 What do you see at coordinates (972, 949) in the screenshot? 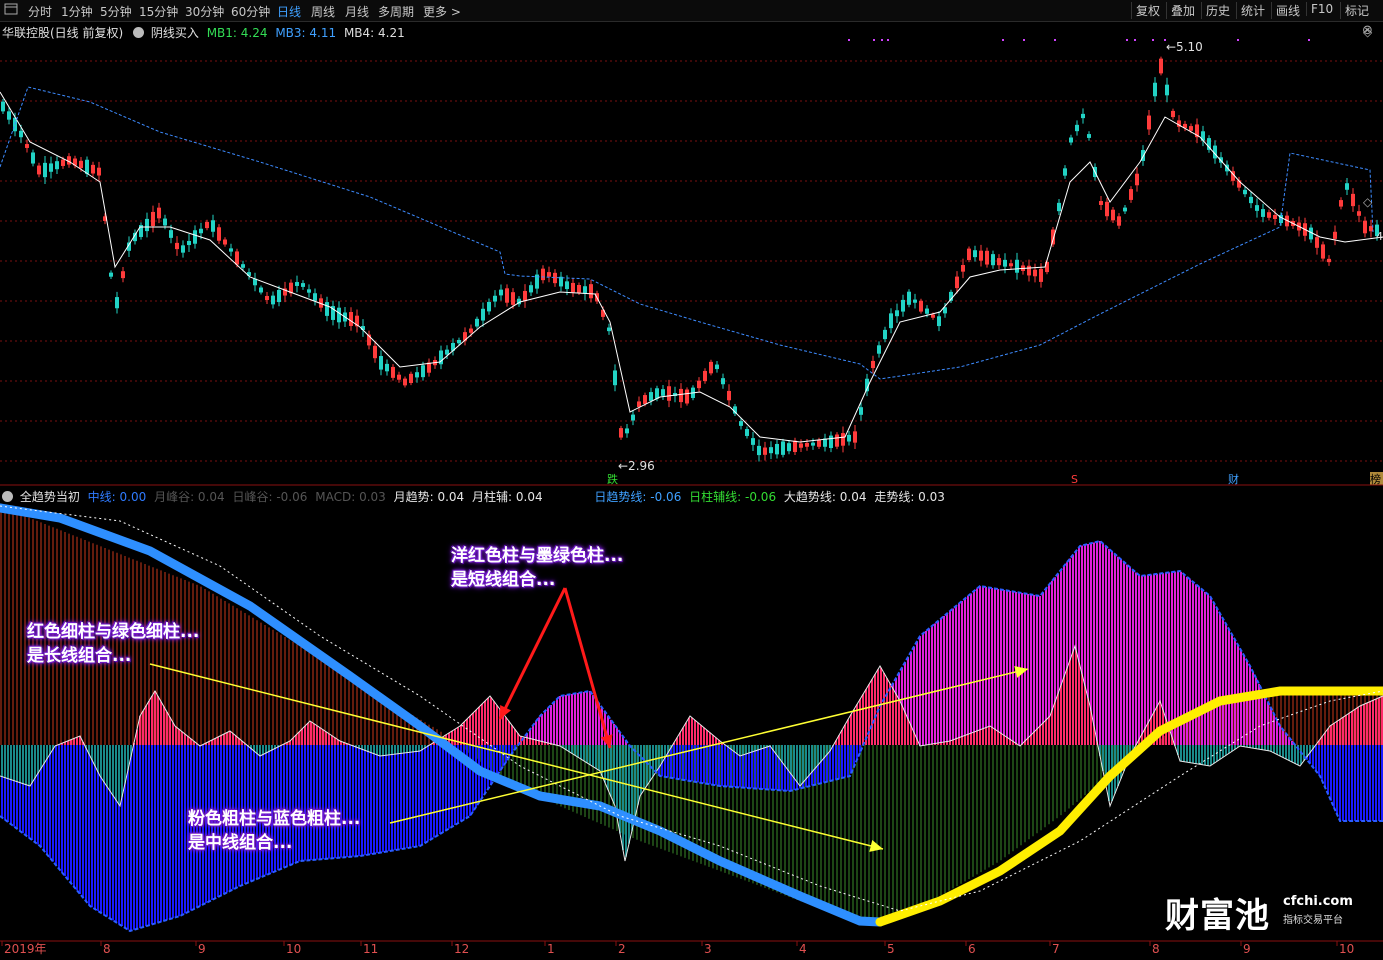
I see `x-axis-label: 6` at bounding box center [972, 949].